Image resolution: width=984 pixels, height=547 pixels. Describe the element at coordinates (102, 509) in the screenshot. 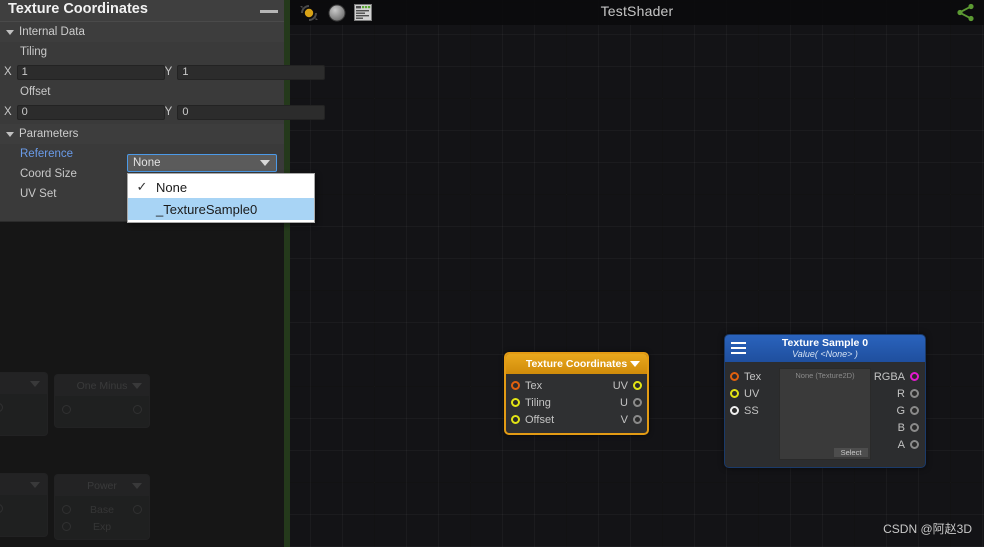

I see `ghost-node-row-label: Base` at that location.